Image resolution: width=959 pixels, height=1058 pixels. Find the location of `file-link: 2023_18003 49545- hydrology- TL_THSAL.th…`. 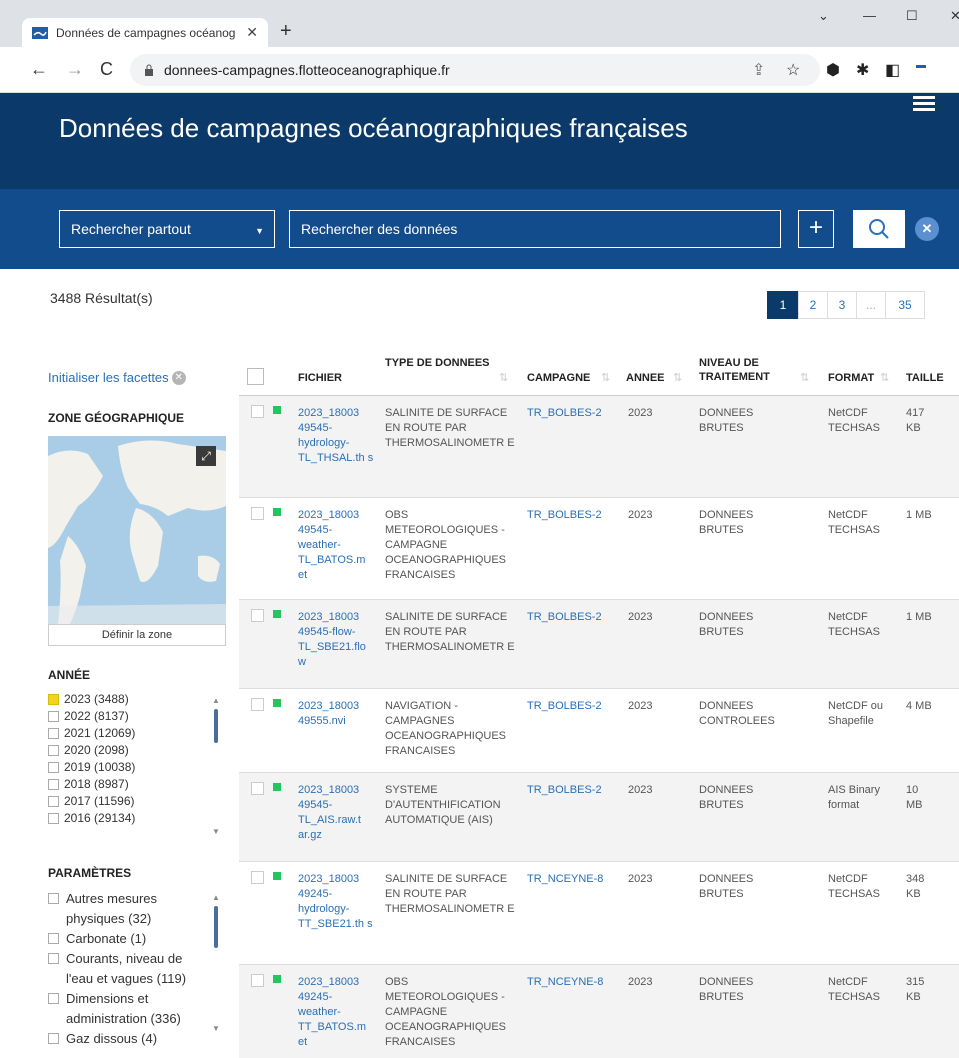

file-link: 2023_18003 49545- hydrology- TL_THSAL.th… is located at coordinates (337, 436).